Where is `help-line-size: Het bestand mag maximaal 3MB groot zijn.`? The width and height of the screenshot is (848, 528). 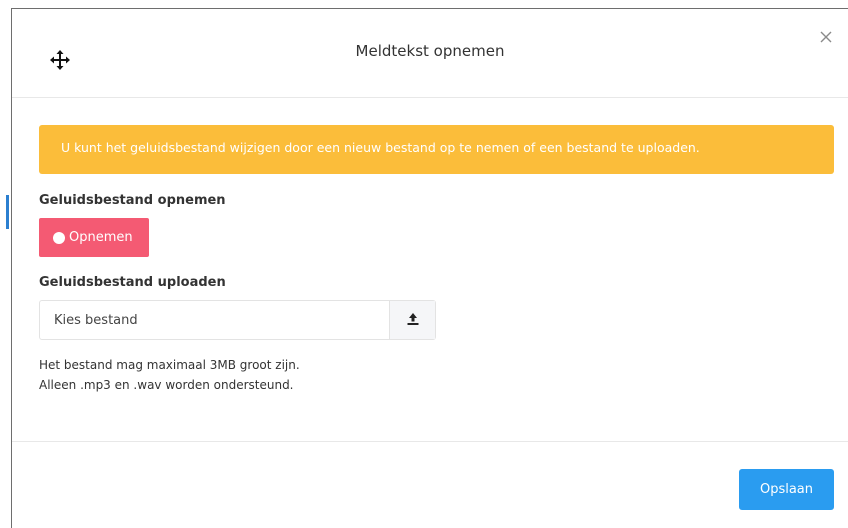
help-line-size: Het bestand mag maximaal 3MB groot zijn. is located at coordinates (169, 365).